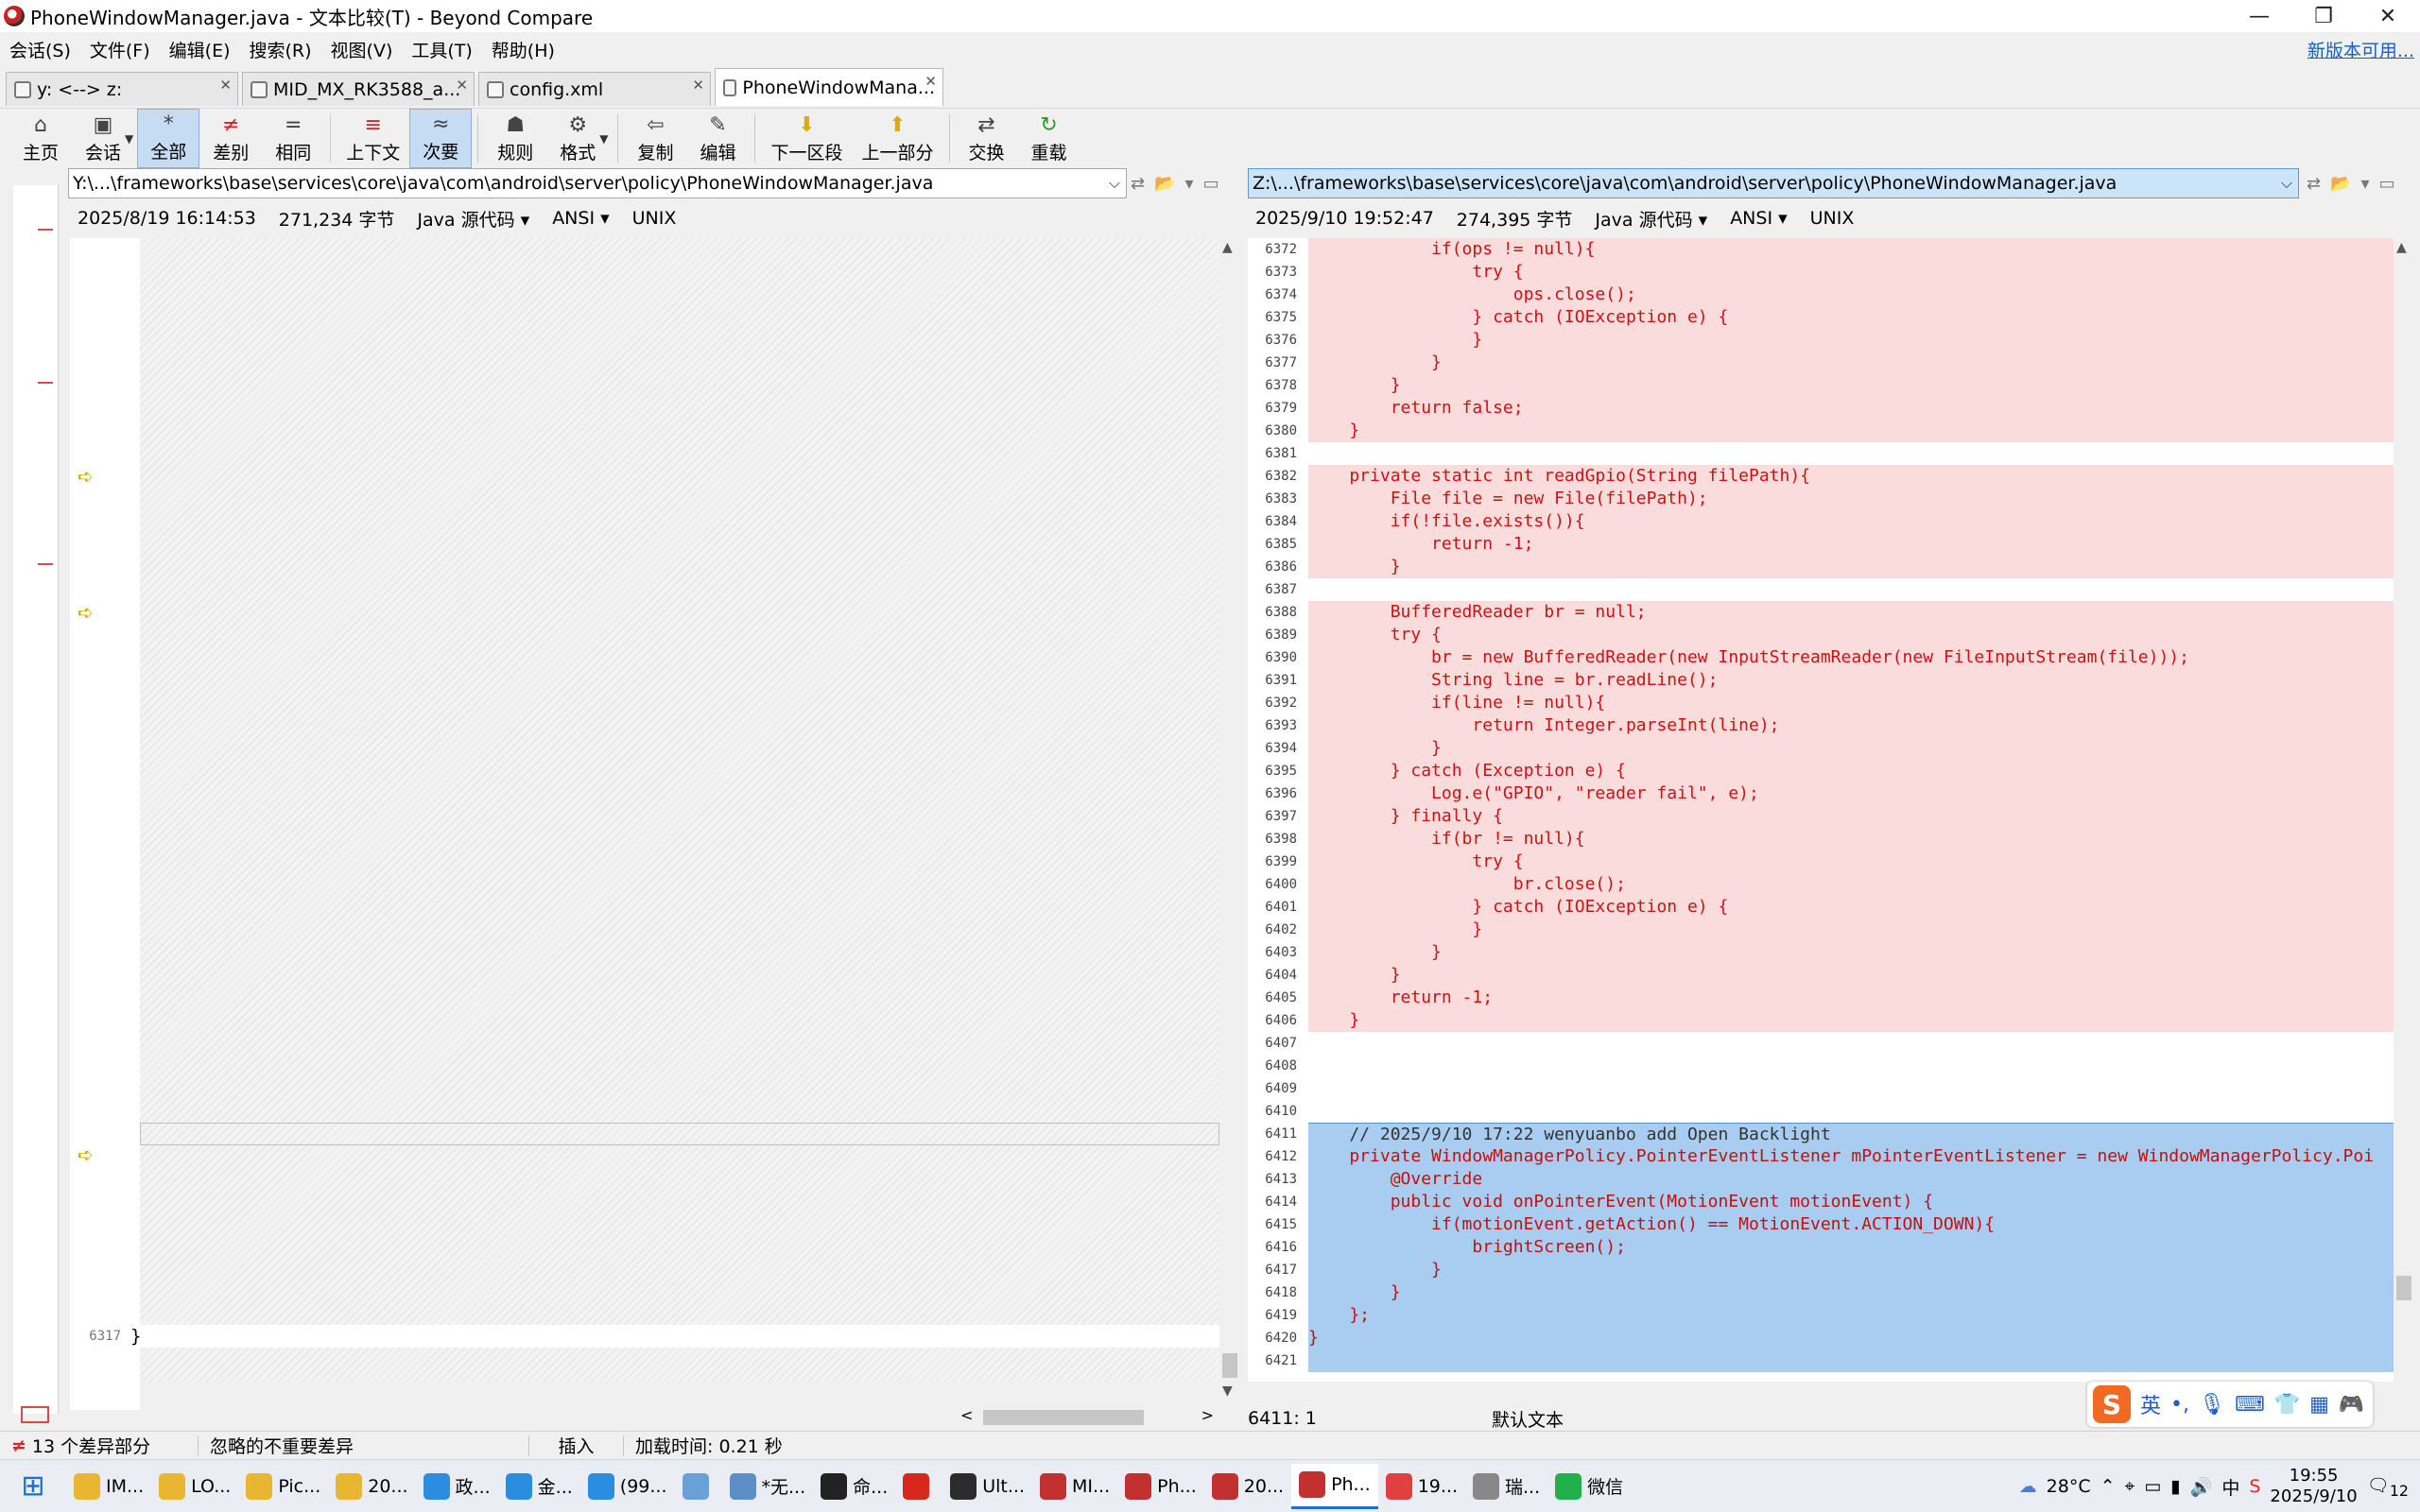 The width and height of the screenshot is (2420, 1512). What do you see at coordinates (120, 49) in the screenshot?
I see `menu-file: 文件(F)` at bounding box center [120, 49].